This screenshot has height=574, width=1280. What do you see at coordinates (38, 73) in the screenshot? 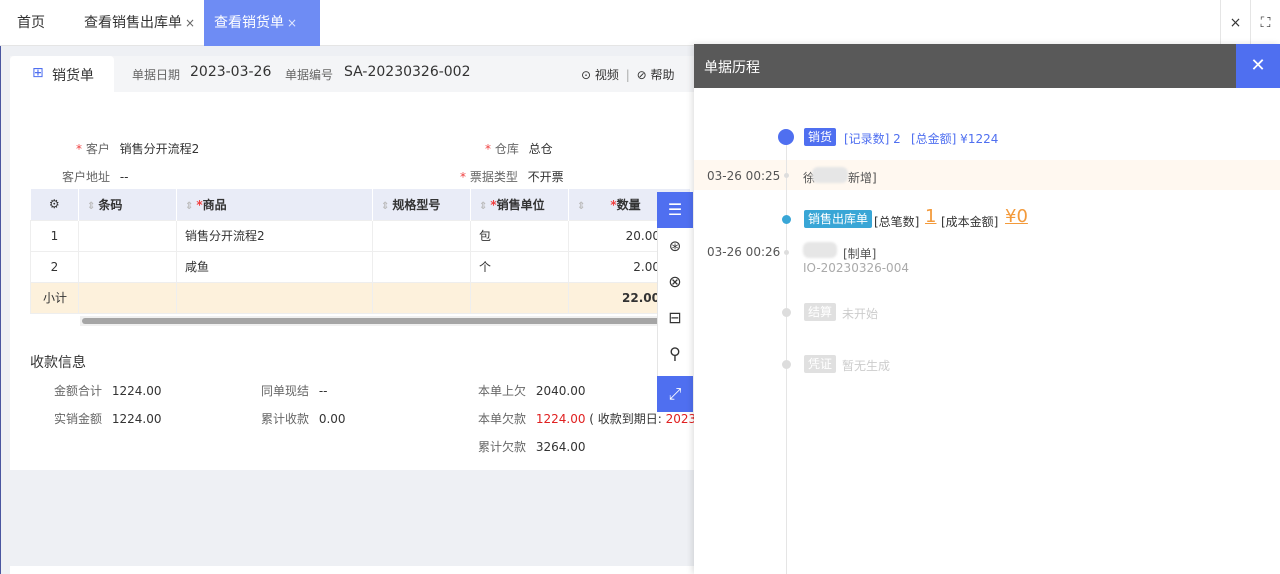
I see `doc-add-icon: ⊞` at bounding box center [38, 73].